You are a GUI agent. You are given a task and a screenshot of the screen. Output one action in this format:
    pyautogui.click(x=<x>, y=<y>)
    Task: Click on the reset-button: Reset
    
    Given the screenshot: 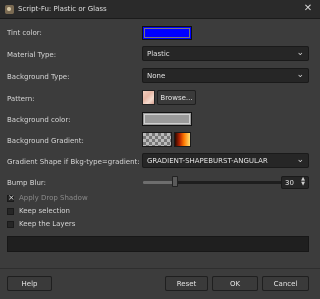 What is the action you would take?
    pyautogui.click(x=186, y=283)
    